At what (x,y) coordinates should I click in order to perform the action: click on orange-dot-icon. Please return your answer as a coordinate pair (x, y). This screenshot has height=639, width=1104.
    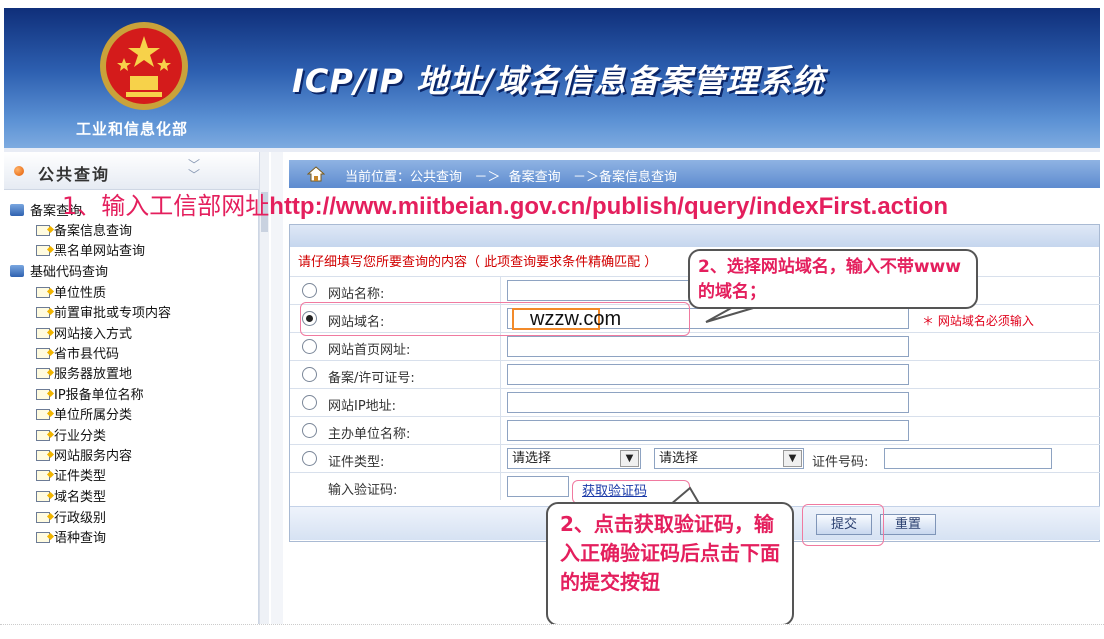
    Looking at the image, I should click on (19, 171).